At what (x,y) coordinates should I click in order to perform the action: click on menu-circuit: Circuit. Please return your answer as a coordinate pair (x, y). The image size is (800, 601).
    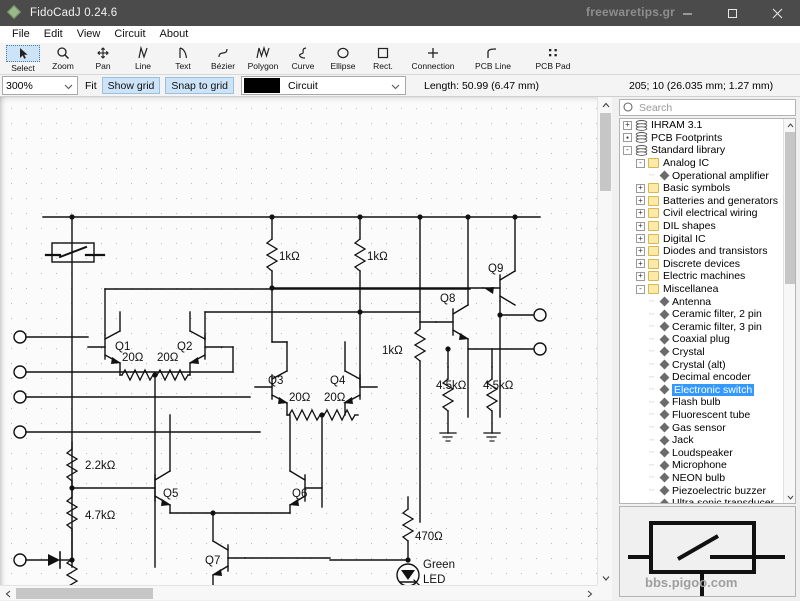
    Looking at the image, I should click on (129, 34).